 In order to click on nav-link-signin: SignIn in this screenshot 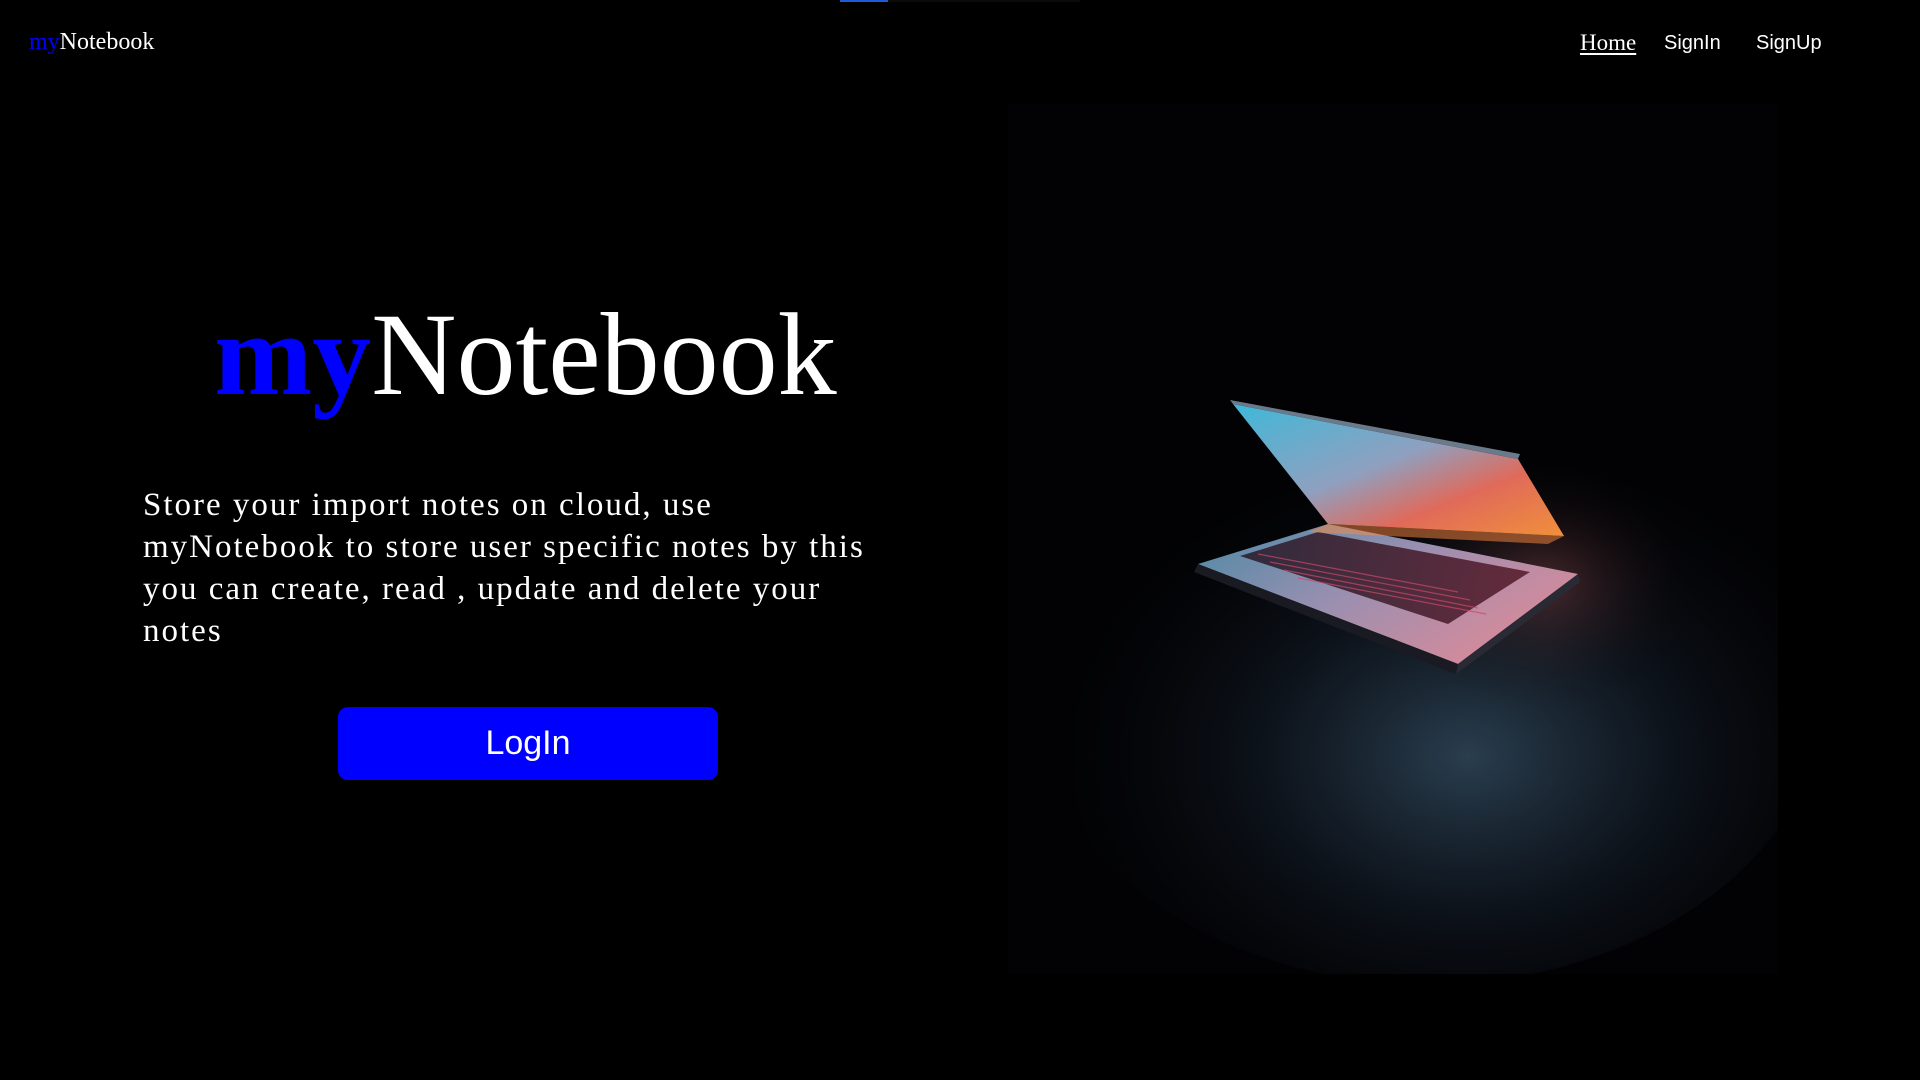, I will do `click(1692, 43)`.